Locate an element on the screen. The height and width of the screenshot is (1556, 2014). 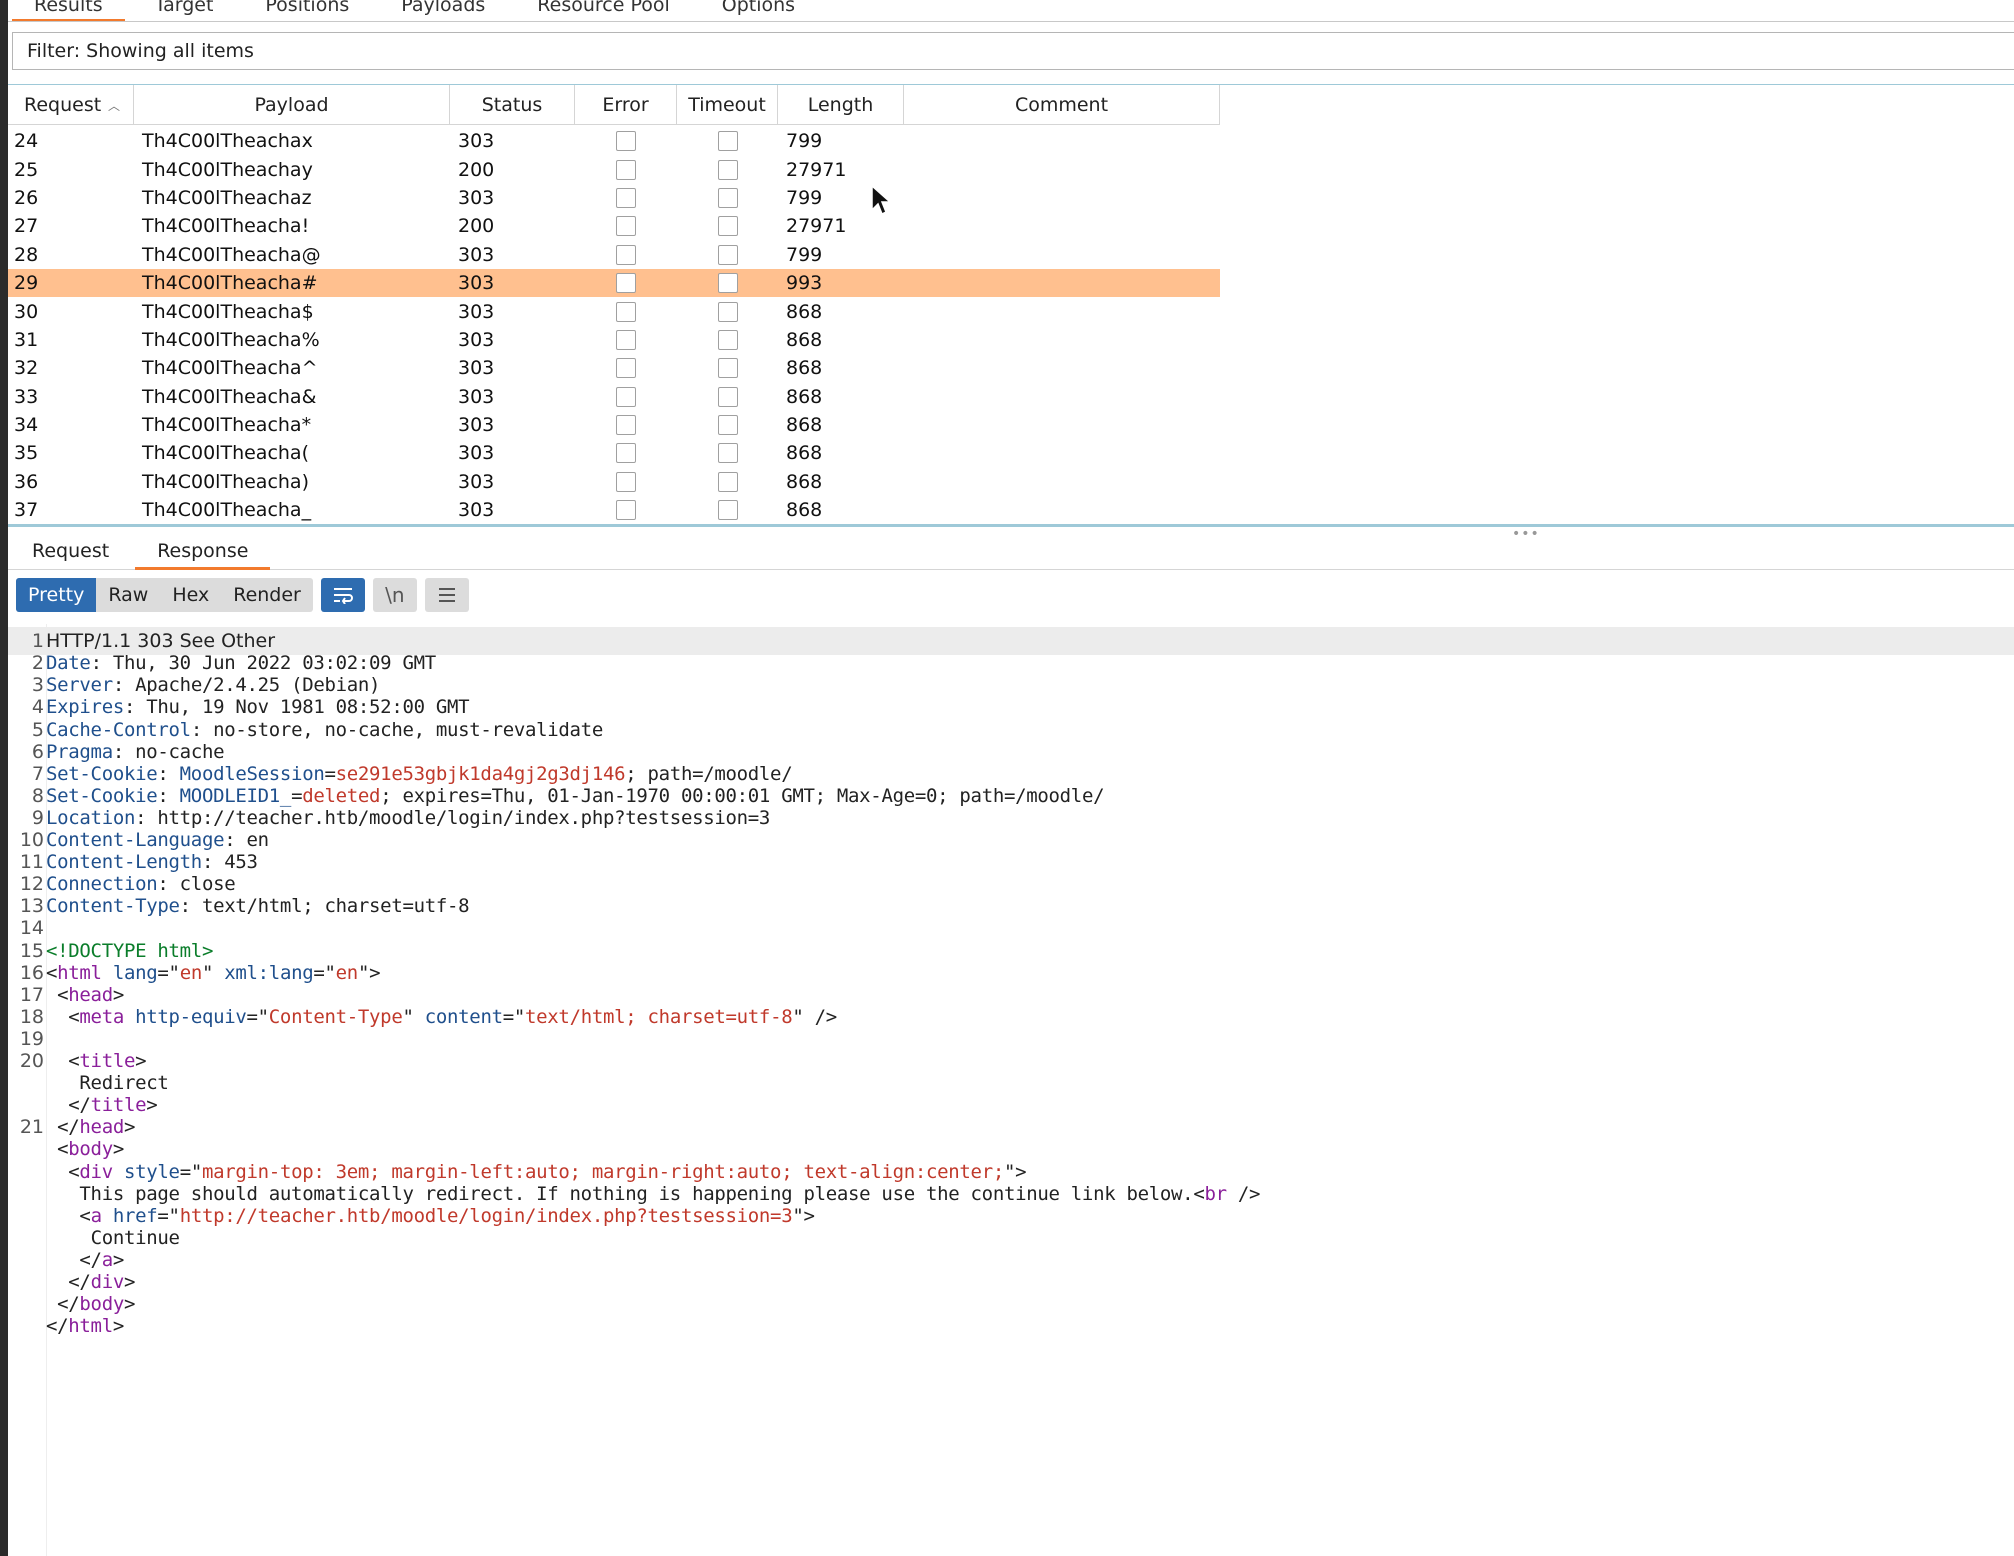
column-header-payload: Payload is located at coordinates (292, 105).